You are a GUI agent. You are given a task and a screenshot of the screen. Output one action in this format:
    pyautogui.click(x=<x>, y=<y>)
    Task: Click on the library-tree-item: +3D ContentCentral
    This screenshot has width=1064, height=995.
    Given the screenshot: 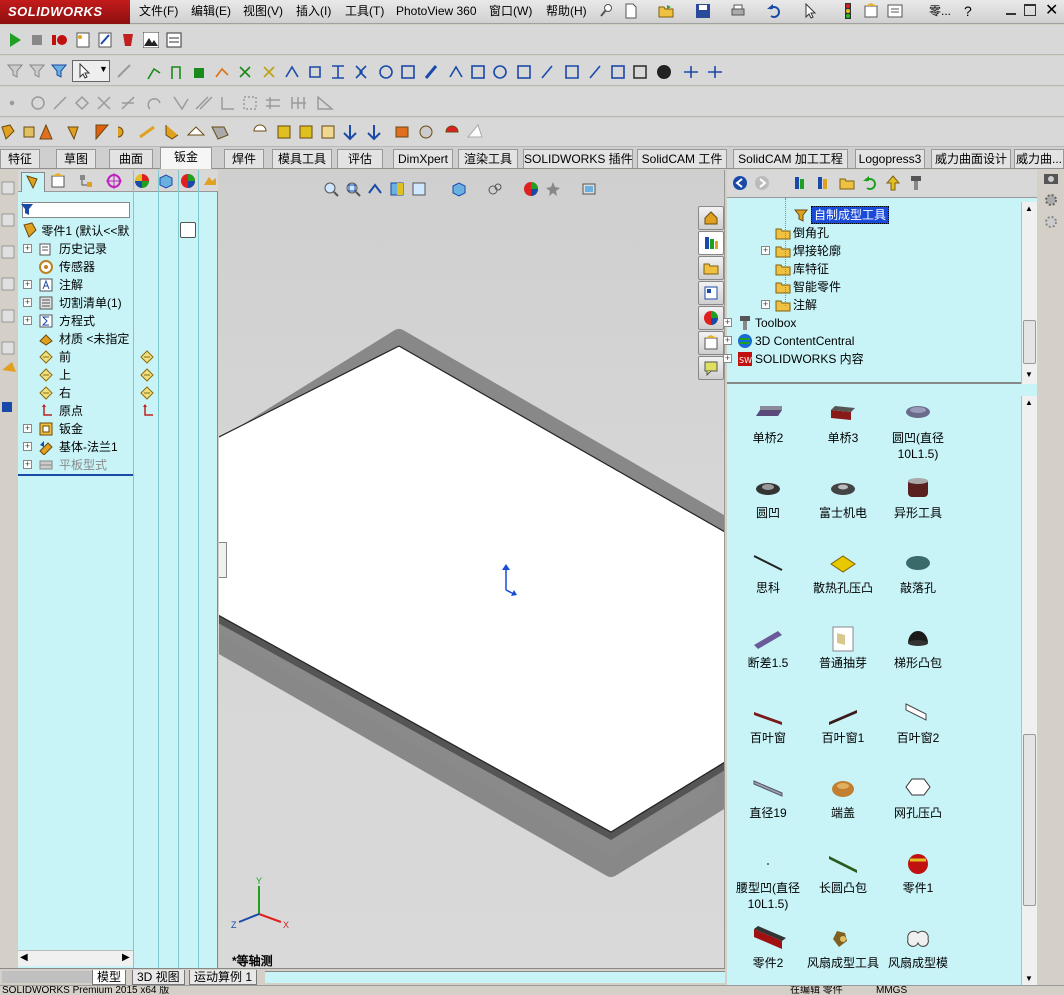 What is the action you would take?
    pyautogui.click(x=870, y=341)
    